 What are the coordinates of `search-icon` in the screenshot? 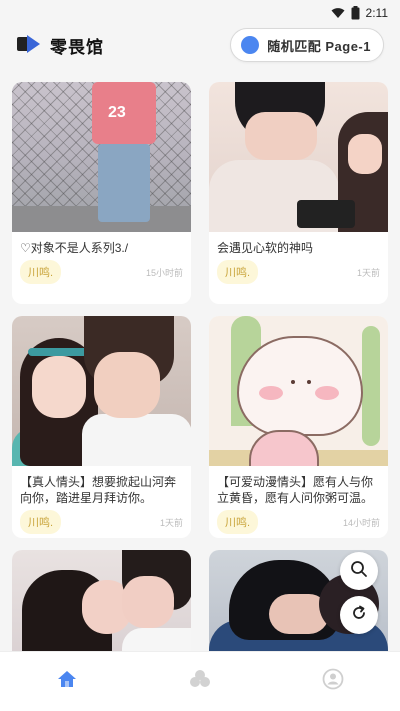 It's located at (359, 571).